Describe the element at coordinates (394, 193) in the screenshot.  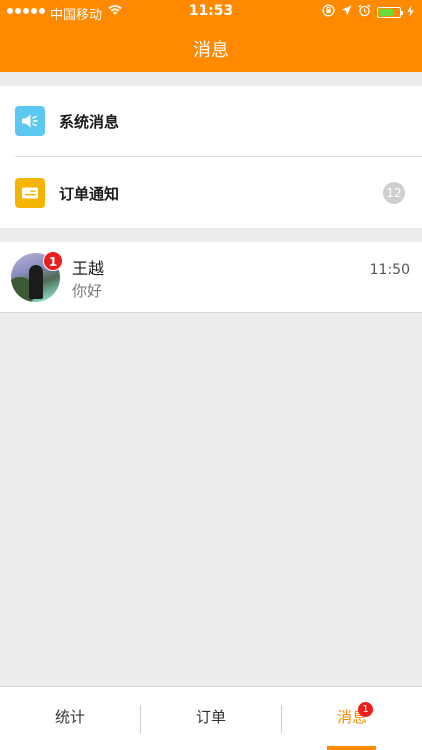
I see `order-count-badge: 12` at that location.